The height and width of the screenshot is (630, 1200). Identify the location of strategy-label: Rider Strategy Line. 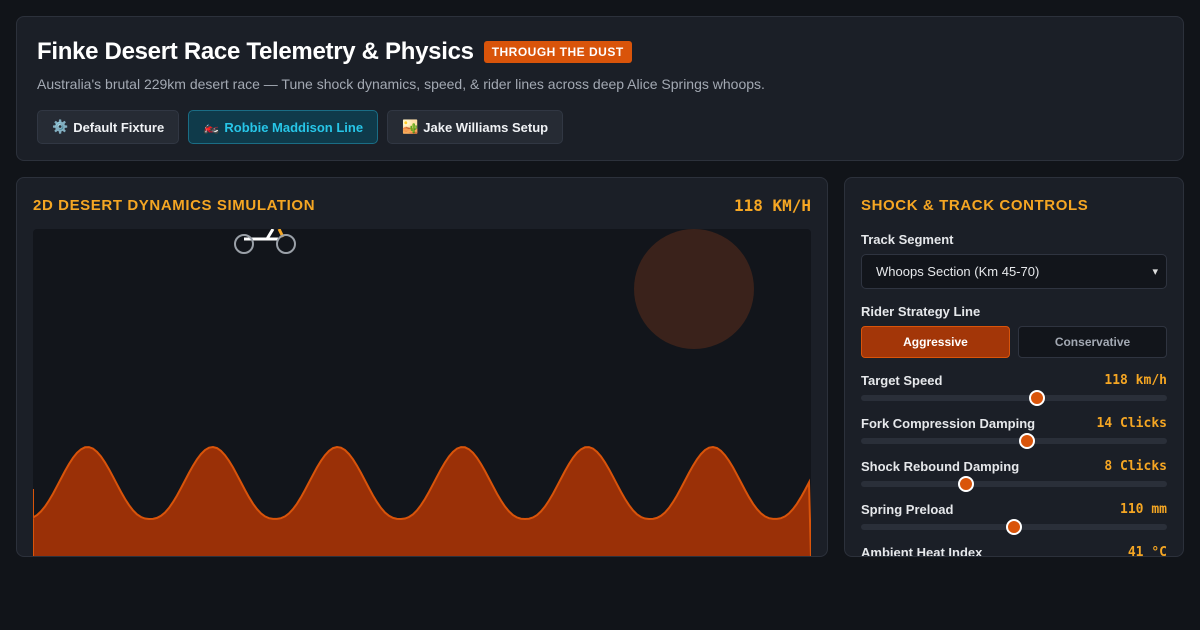
(921, 311).